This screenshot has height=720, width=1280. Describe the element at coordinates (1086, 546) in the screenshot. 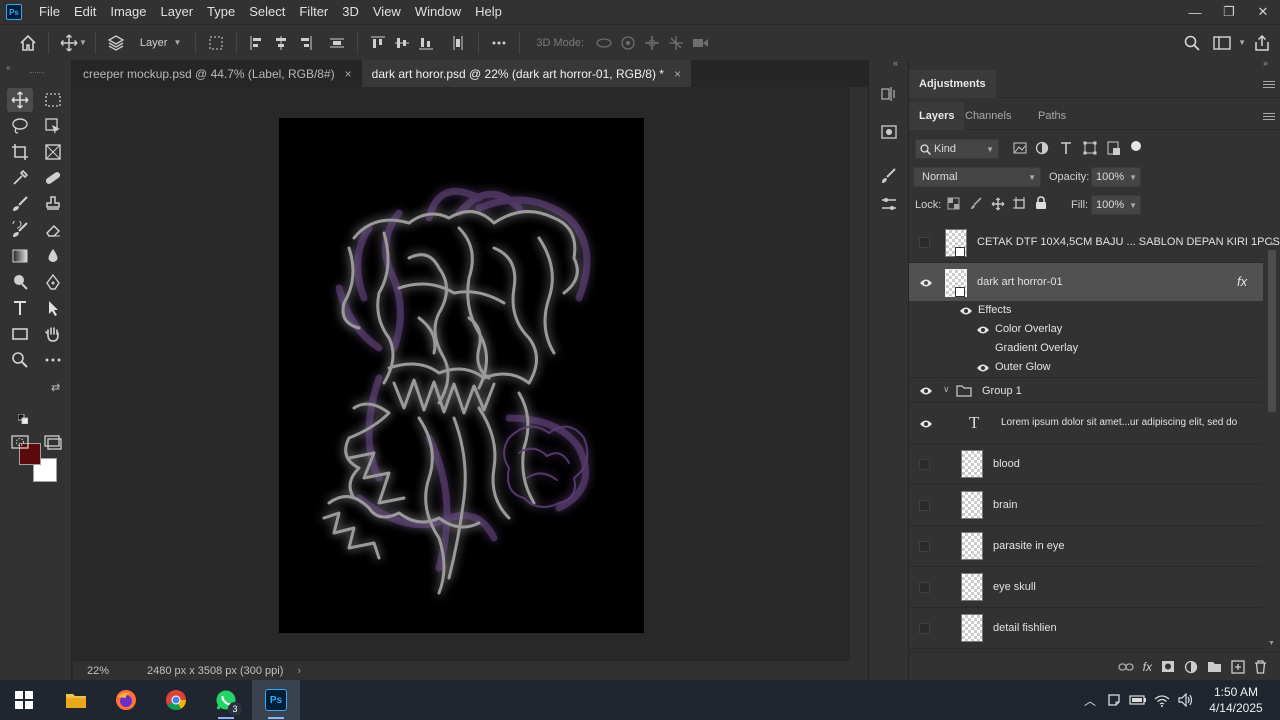

I see `layer-row: parasite in eye` at that location.